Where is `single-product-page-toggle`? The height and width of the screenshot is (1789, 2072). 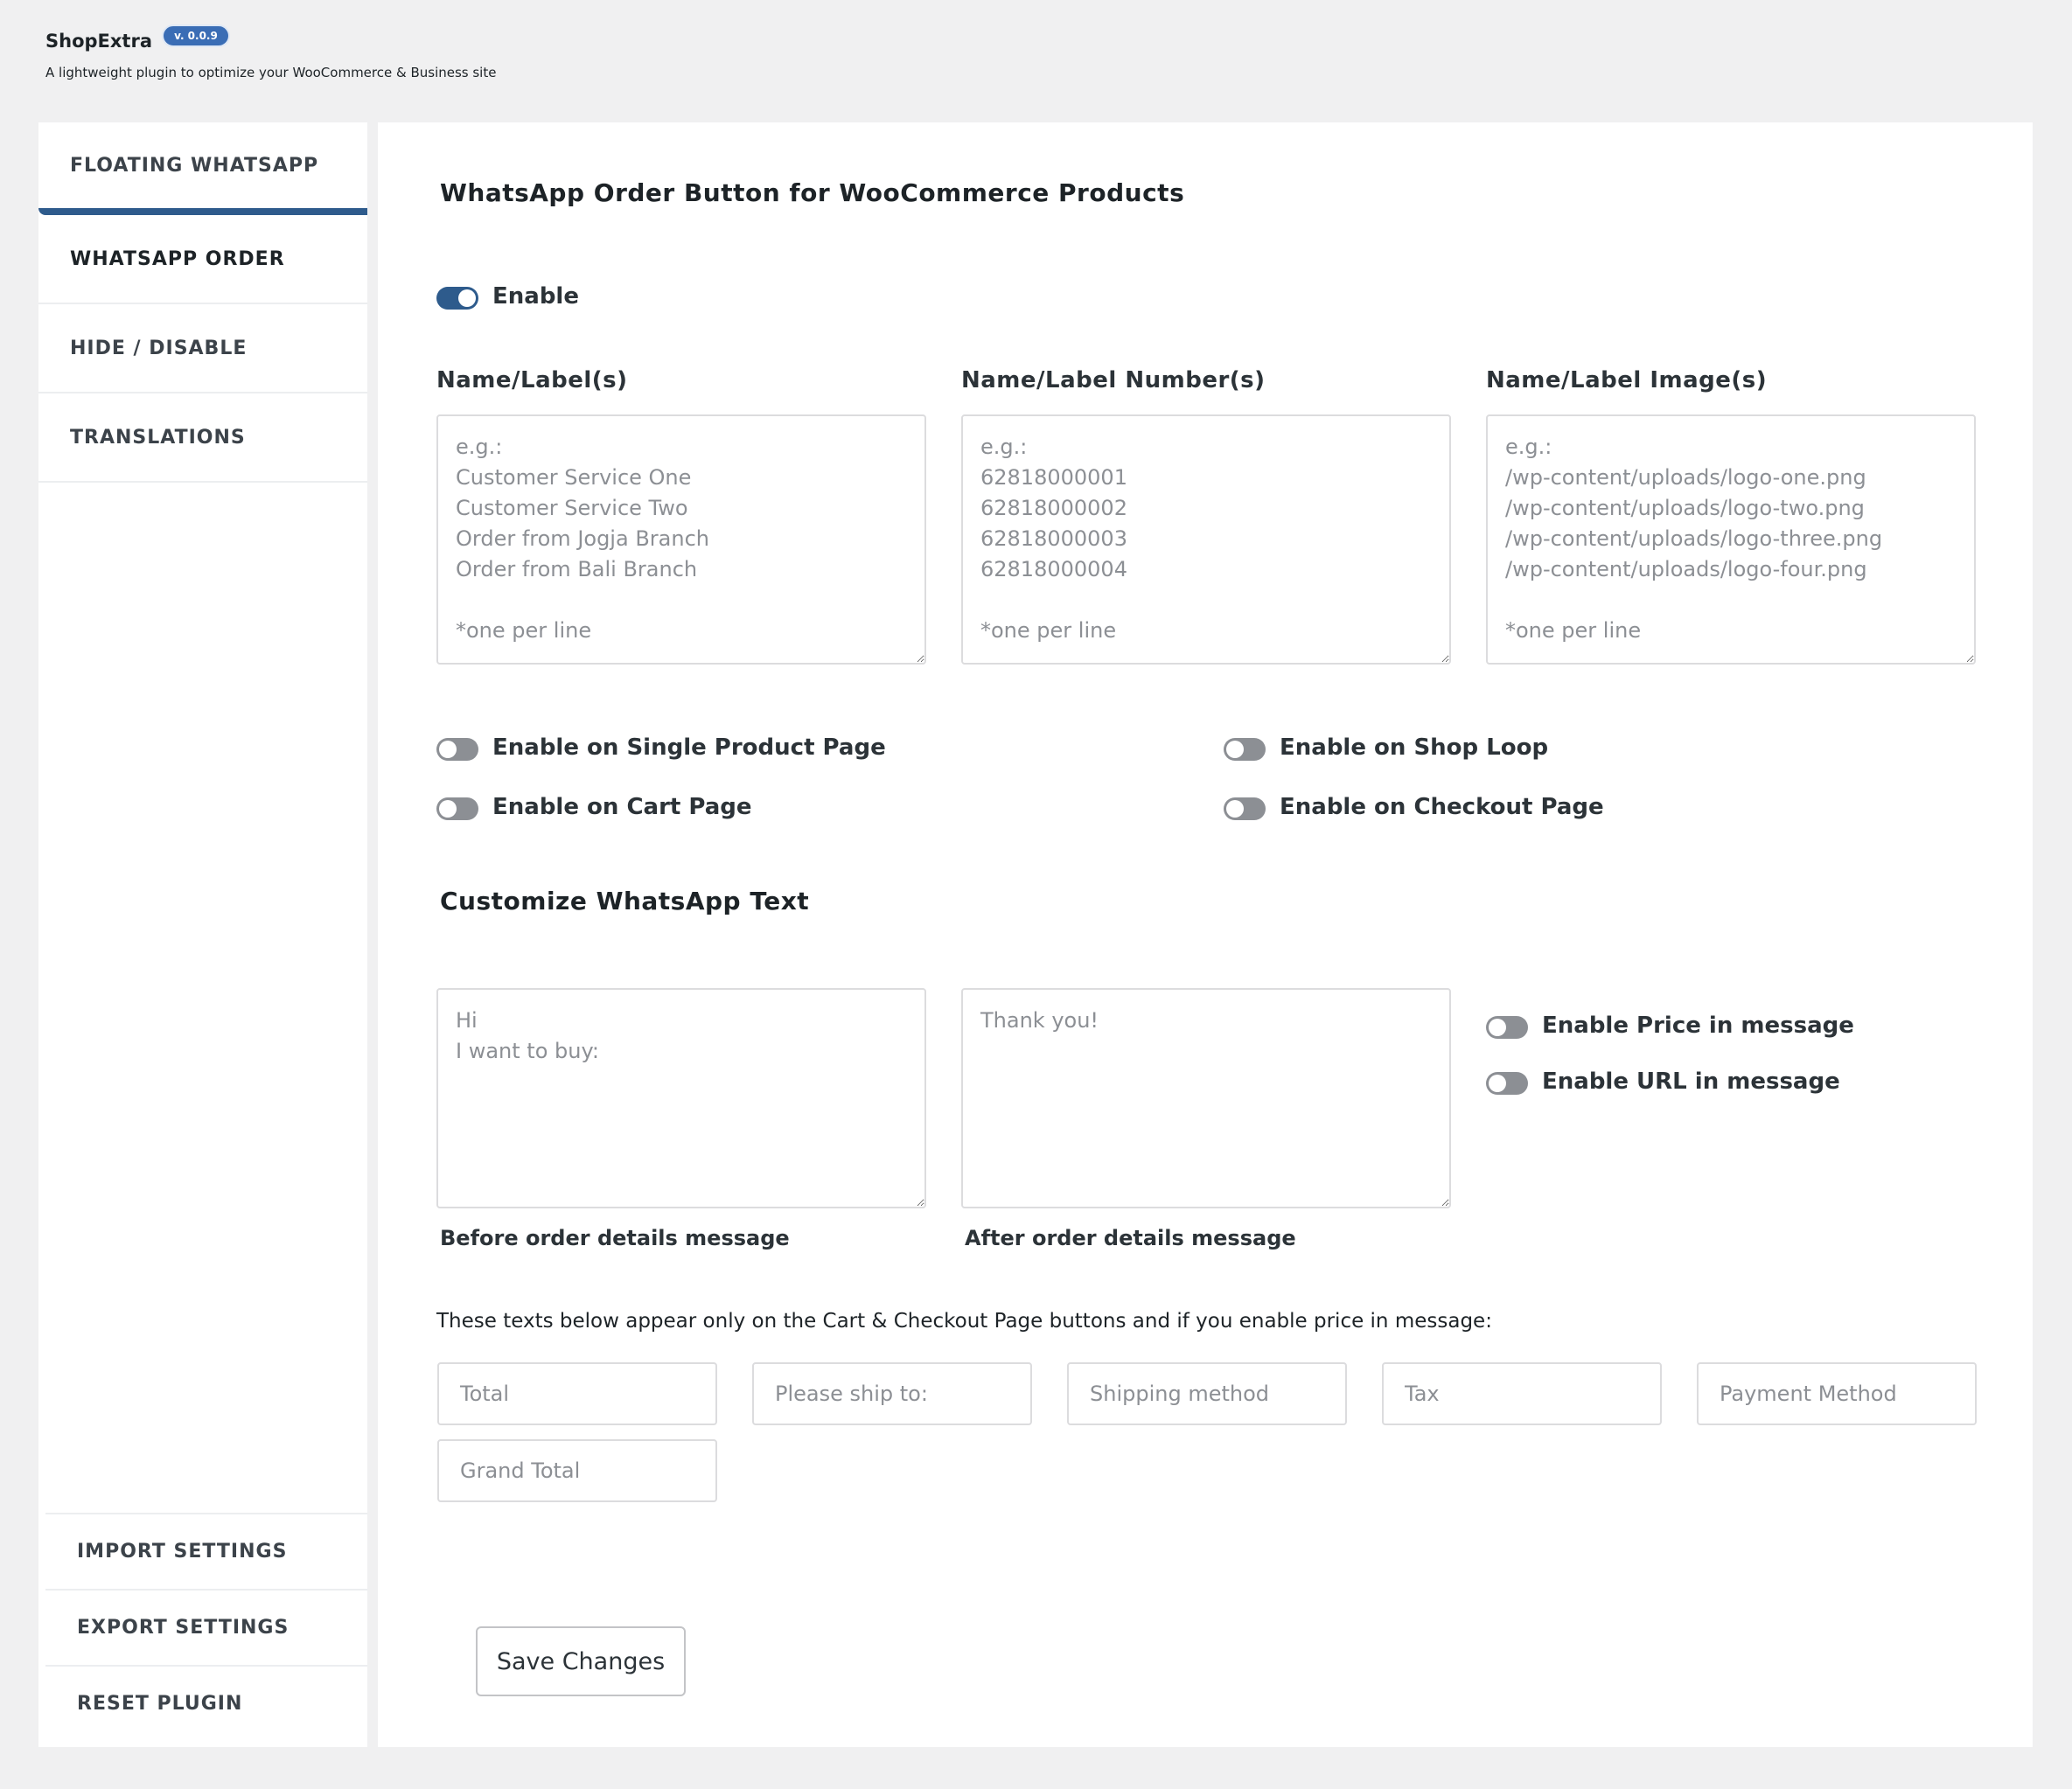 single-product-page-toggle is located at coordinates (457, 749).